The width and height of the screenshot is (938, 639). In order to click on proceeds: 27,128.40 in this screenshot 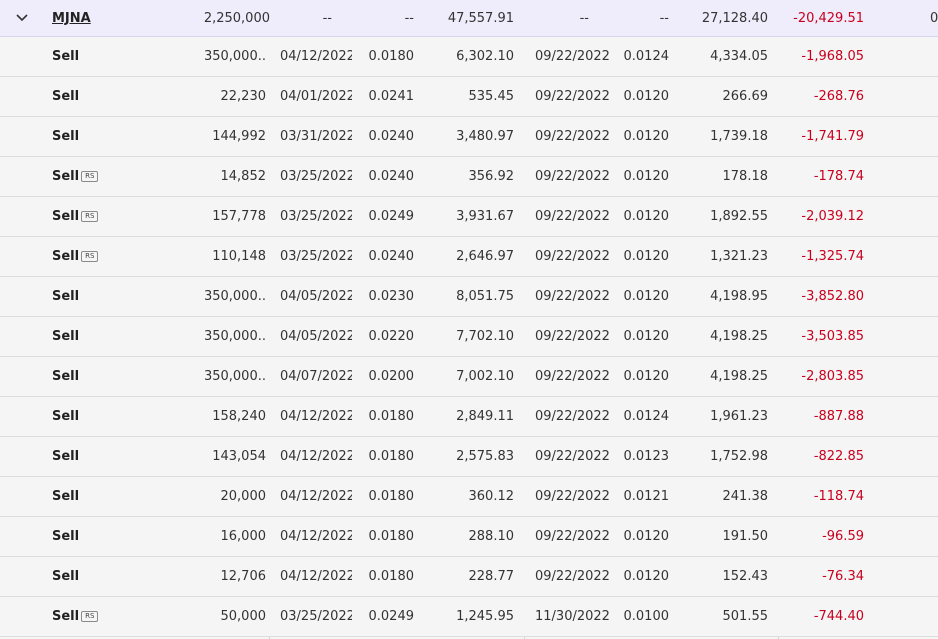, I will do `click(734, 18)`.